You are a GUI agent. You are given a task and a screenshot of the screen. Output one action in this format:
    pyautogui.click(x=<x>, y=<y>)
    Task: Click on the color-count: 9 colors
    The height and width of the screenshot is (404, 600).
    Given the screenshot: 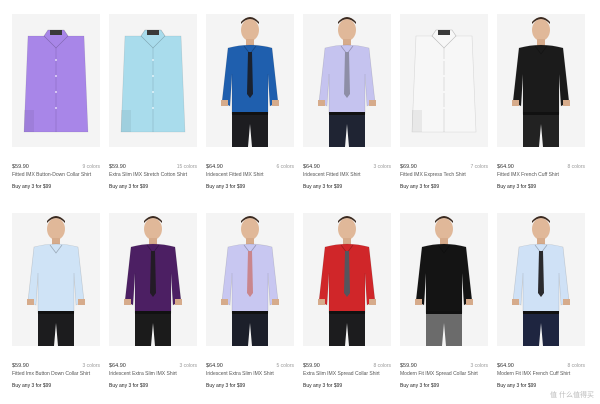 What is the action you would take?
    pyautogui.click(x=91, y=167)
    